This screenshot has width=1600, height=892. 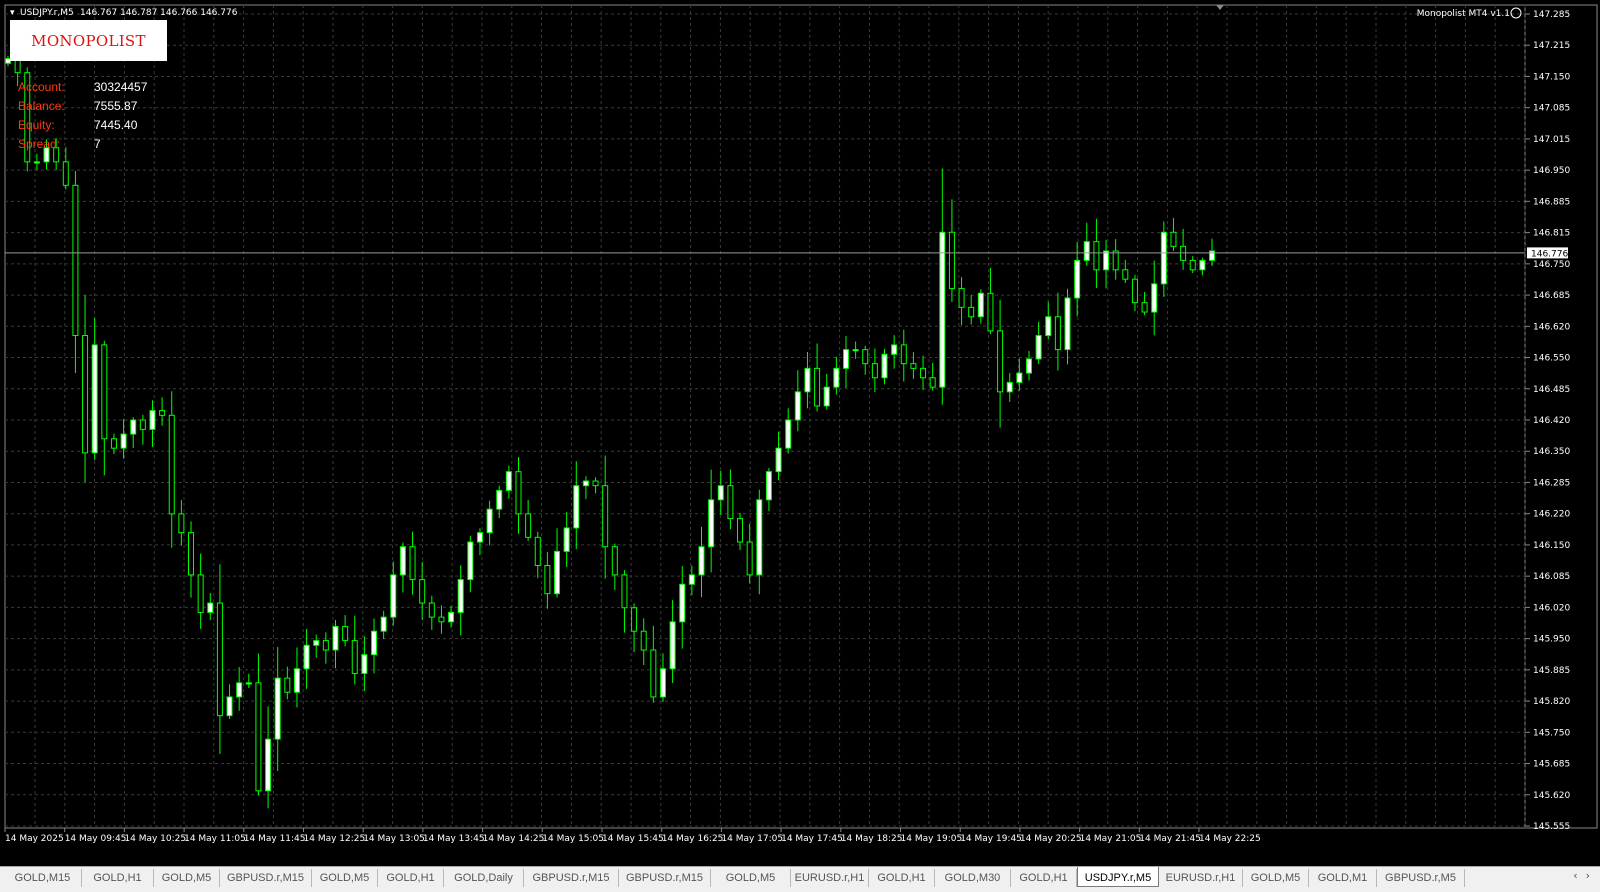 I want to click on chart-header-symbol: USDJPY.r,M5, so click(x=47, y=13).